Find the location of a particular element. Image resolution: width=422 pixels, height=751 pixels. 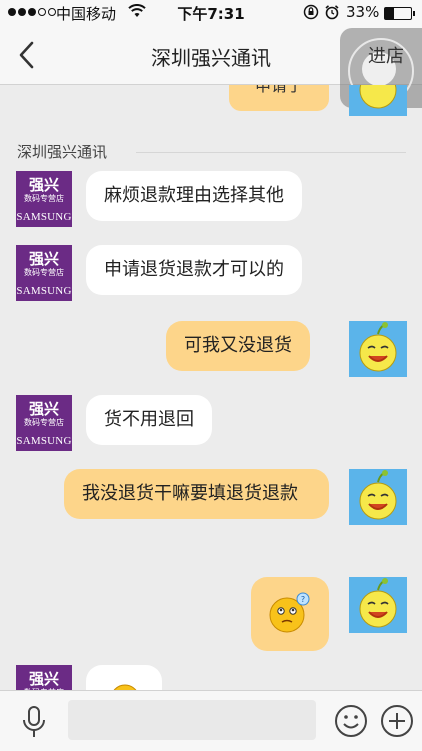

message-bubble-incoming: 麻烦退款理由选择其他 is located at coordinates (194, 196).